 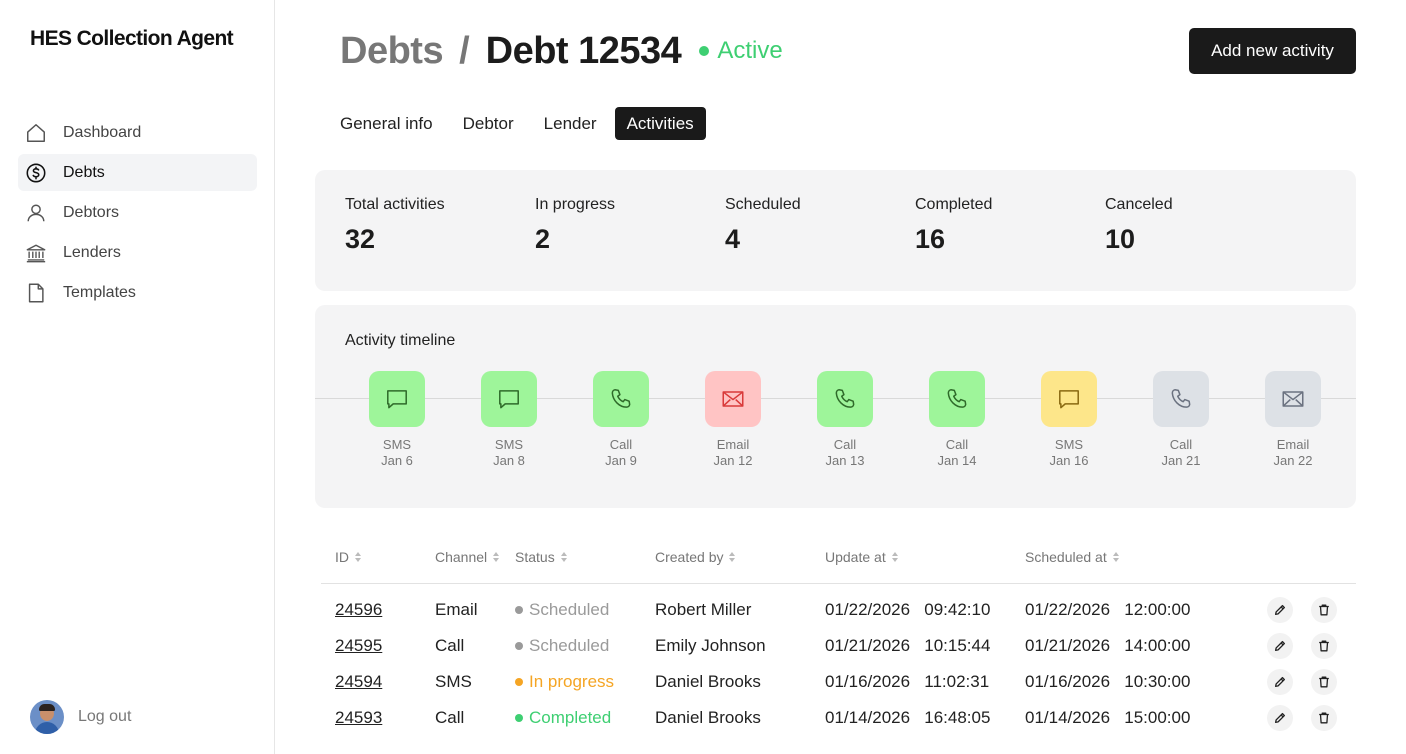 I want to click on cell-channel: Call, so click(x=450, y=645).